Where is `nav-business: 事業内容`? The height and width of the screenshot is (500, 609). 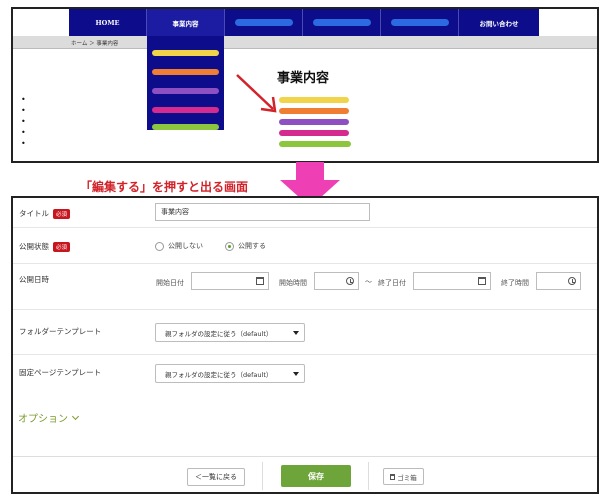
nav-business: 事業内容 is located at coordinates (186, 22).